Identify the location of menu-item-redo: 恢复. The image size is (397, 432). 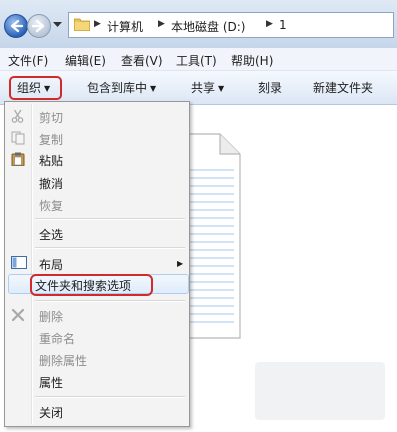
(51, 205).